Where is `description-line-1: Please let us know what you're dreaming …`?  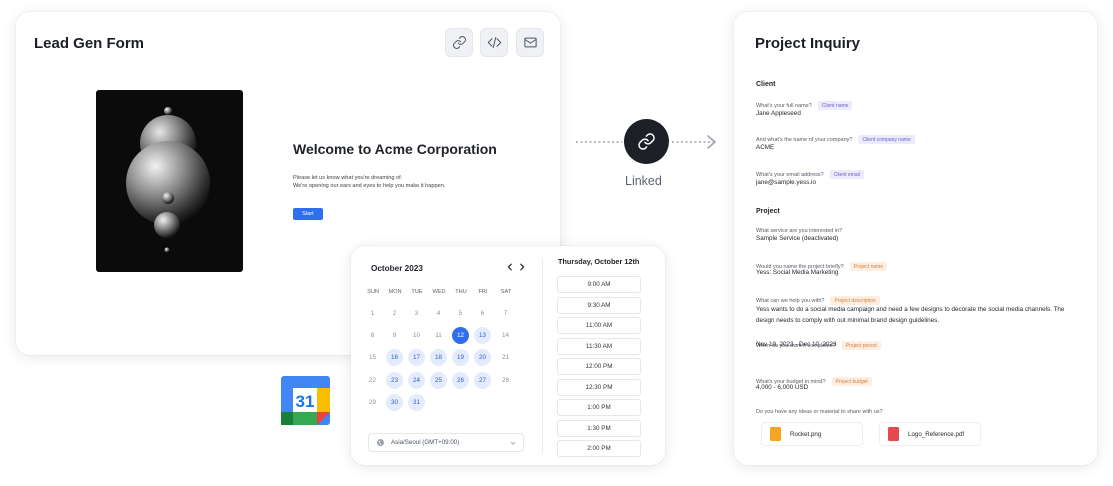 description-line-1: Please let us know what you're dreaming … is located at coordinates (348, 178).